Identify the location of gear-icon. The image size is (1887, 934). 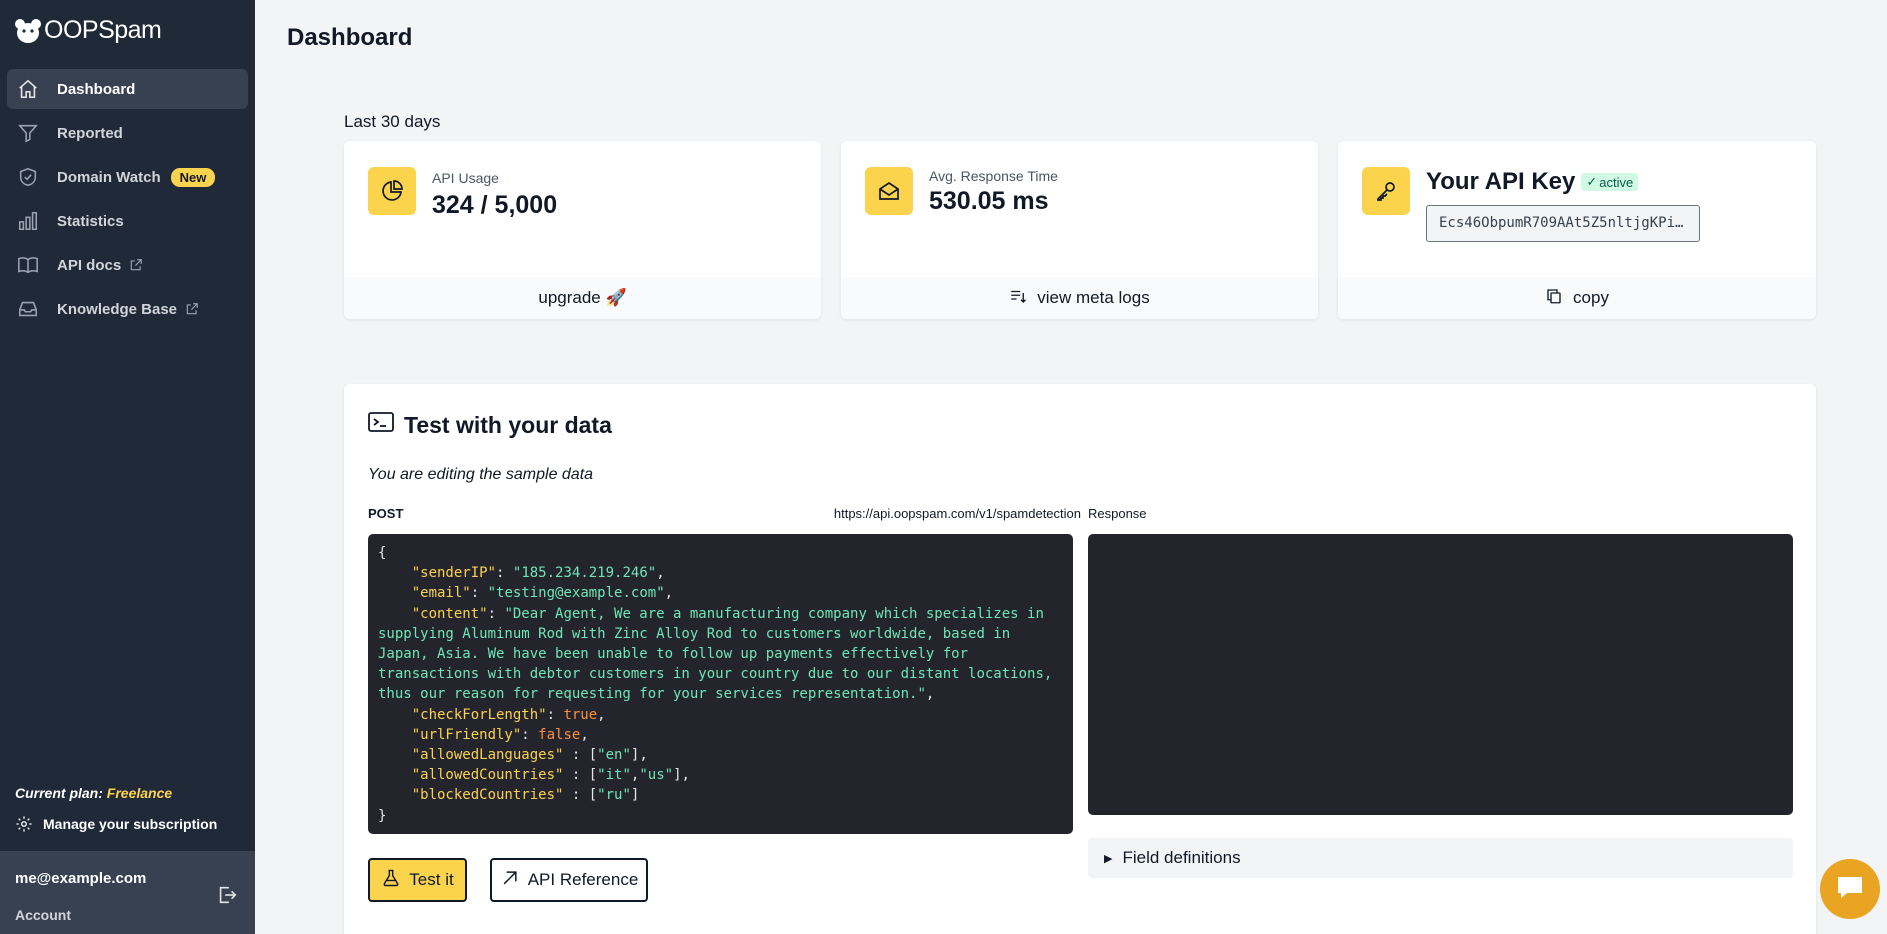
(24, 824).